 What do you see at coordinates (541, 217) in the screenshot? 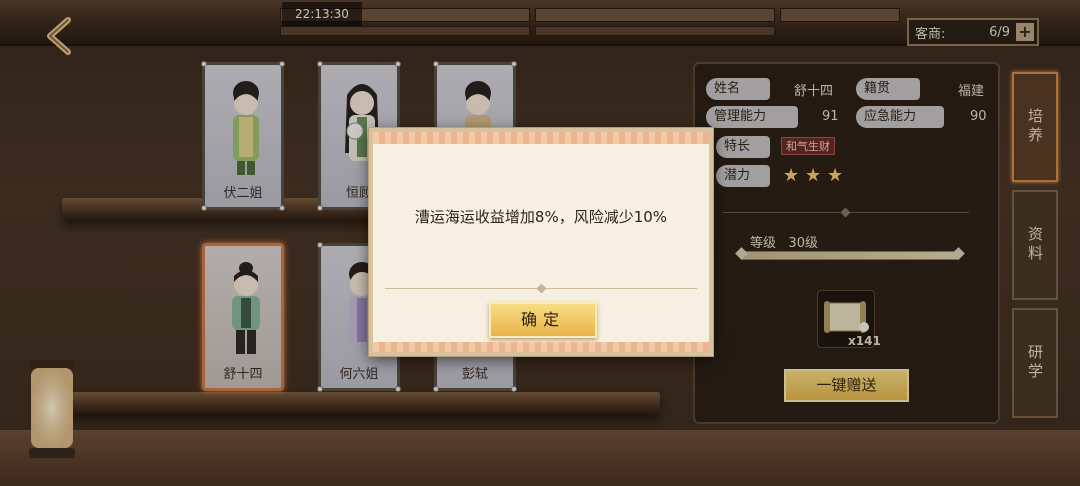
I see `dialog-message: 漕运海运收益增加8%，风险减少10%` at bounding box center [541, 217].